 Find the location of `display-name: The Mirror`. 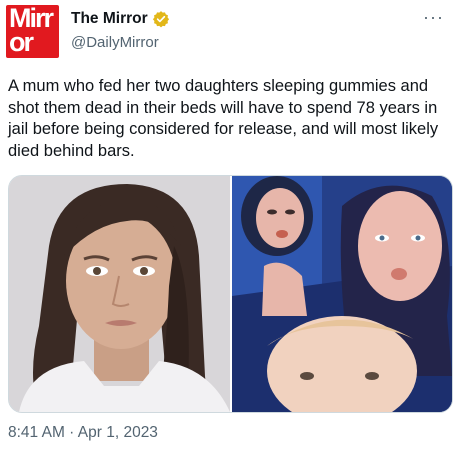

display-name: The Mirror is located at coordinates (109, 19).